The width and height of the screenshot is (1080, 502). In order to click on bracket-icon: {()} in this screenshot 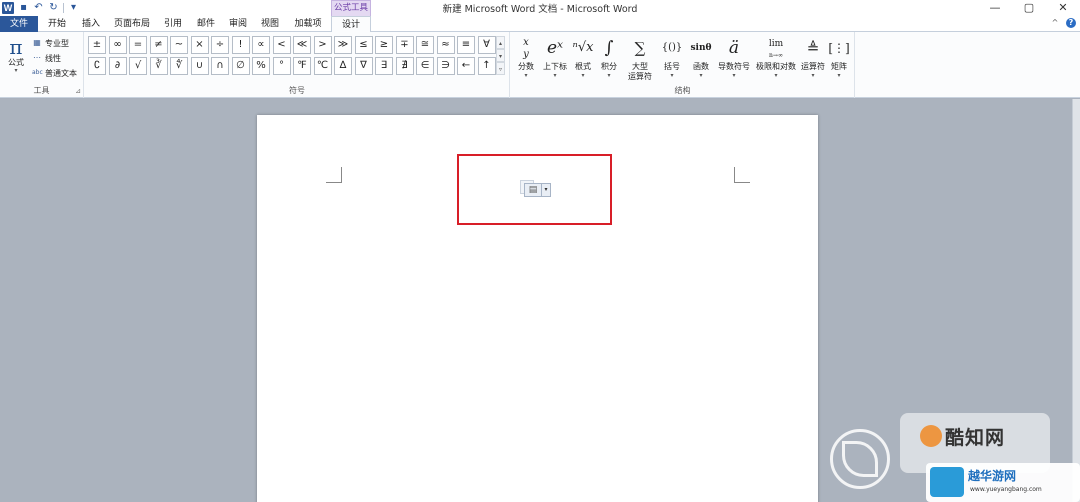, I will do `click(672, 47)`.